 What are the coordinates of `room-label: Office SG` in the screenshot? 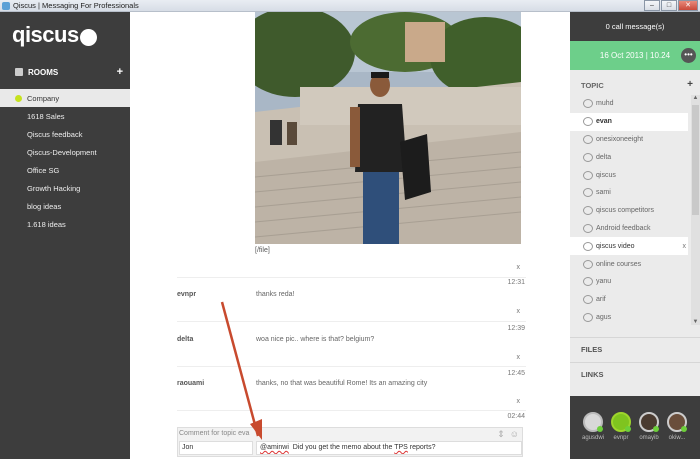 It's located at (43, 170).